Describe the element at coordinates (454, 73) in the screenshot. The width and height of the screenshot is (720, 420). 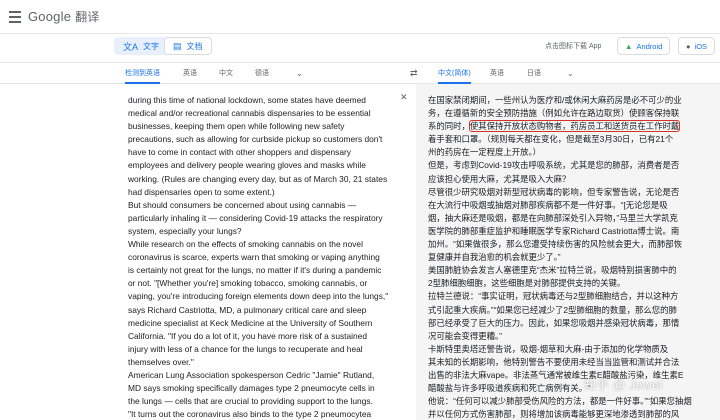
I see `target-lang-chinese-simplified: 中文(简体)` at that location.